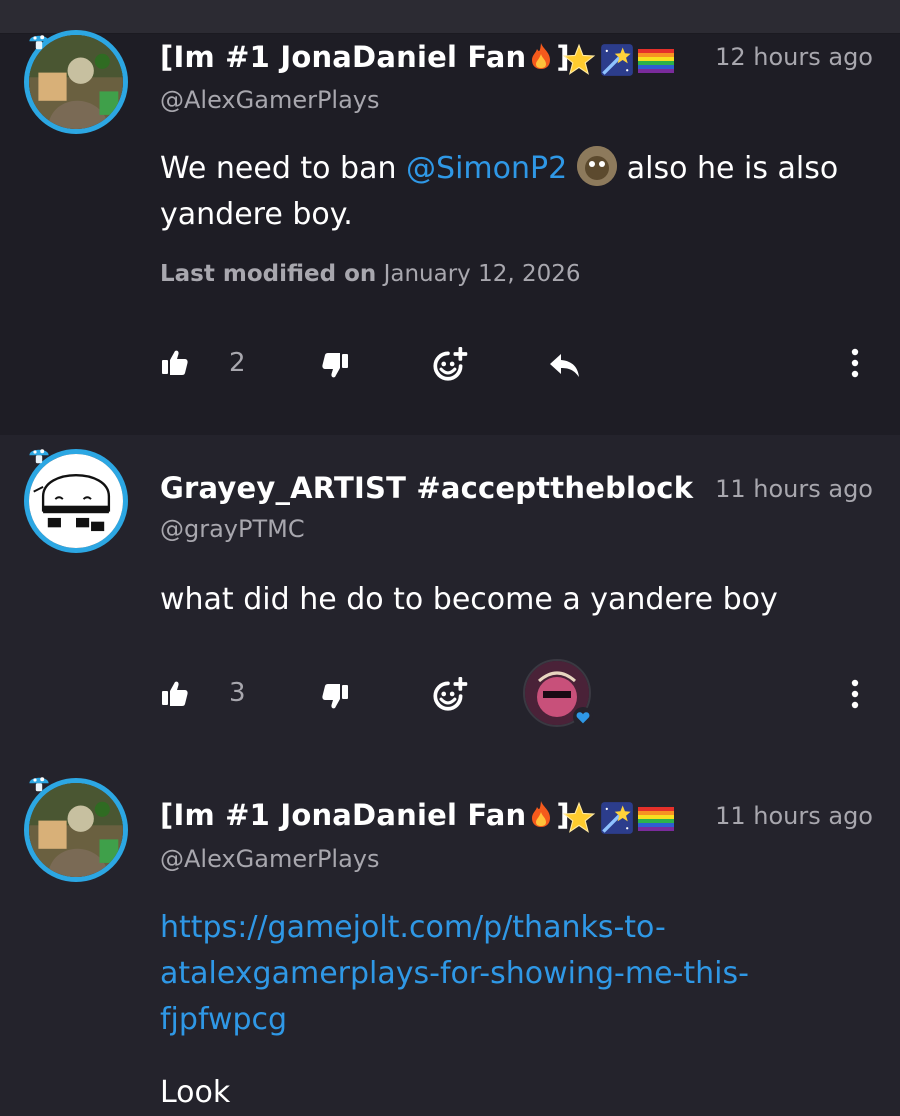  I want to click on heart-icon, so click(583, 717).